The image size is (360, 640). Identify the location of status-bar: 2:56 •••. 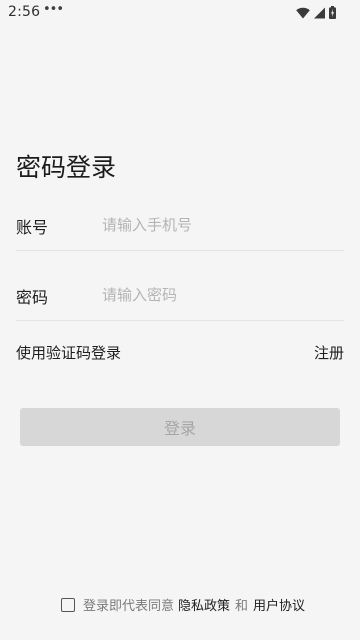
(180, 12).